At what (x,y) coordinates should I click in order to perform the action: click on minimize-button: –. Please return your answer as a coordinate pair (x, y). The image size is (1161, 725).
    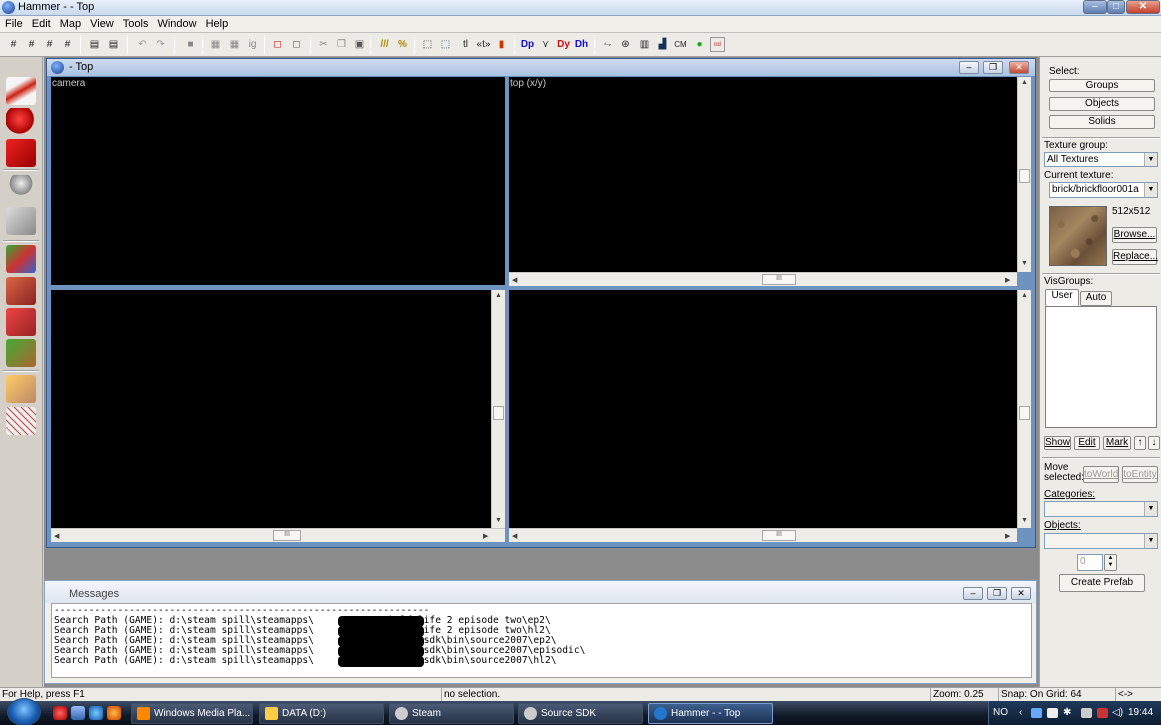
    Looking at the image, I should click on (1095, 7).